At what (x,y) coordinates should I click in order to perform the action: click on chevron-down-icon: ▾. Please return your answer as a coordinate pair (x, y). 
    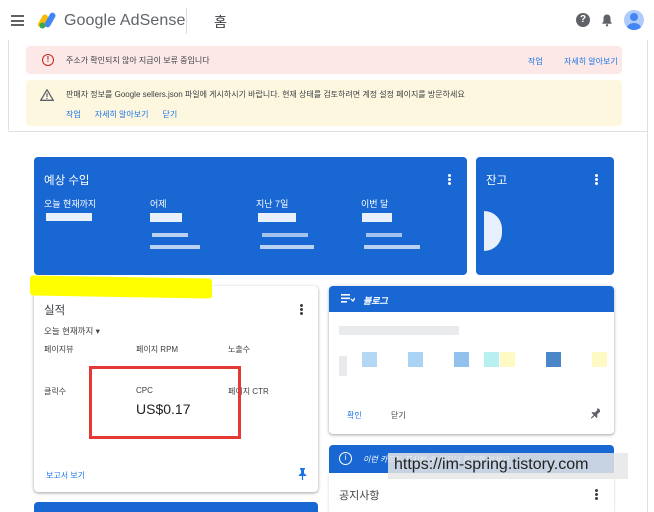
    Looking at the image, I should click on (97, 331).